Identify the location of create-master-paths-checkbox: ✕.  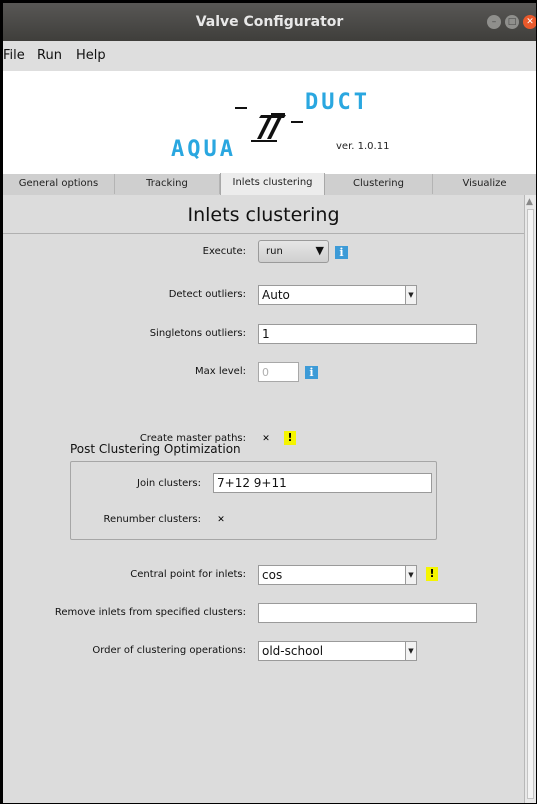
(266, 439).